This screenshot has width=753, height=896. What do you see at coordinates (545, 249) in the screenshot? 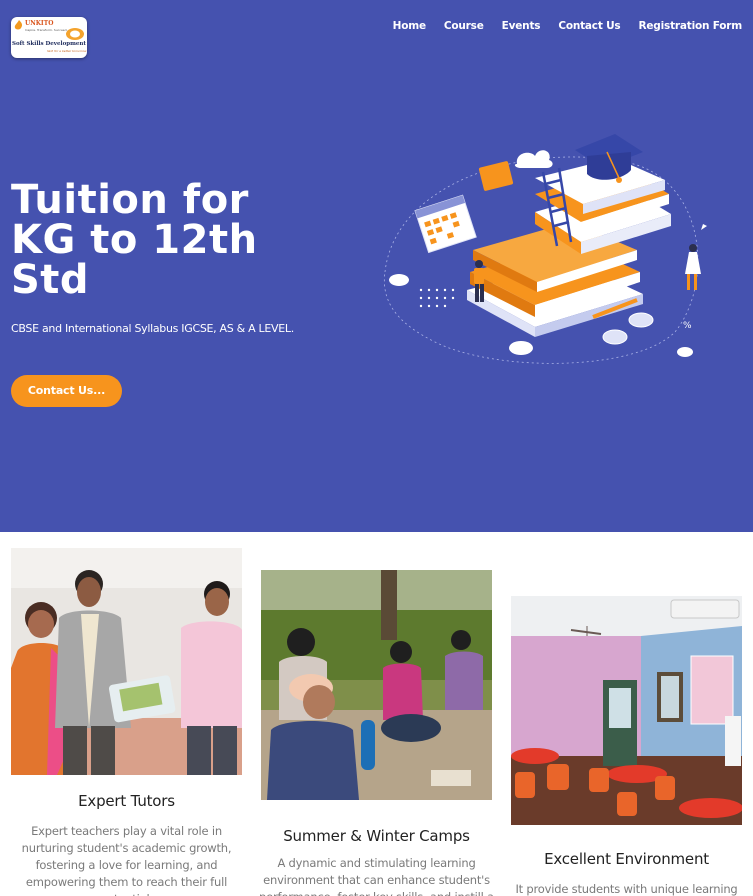
I see `education-books-illustration: %` at bounding box center [545, 249].